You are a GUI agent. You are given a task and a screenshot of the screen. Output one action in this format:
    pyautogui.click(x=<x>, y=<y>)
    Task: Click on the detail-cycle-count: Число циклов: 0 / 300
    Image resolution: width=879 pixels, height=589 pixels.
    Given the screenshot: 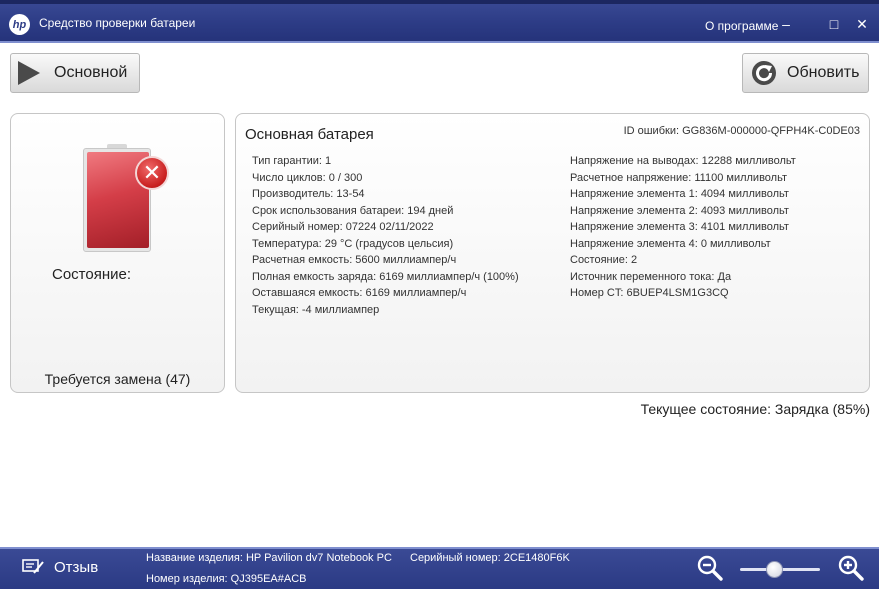 What is the action you would take?
    pyautogui.click(x=307, y=177)
    